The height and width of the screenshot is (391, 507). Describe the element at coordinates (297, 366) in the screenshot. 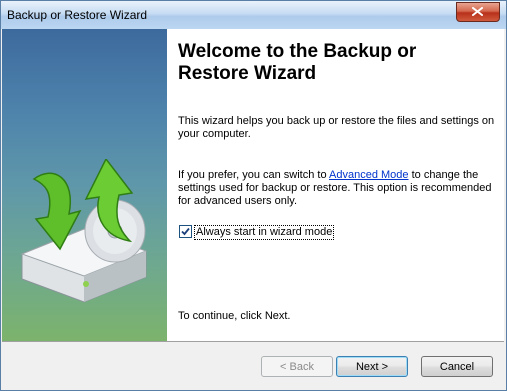

I see `back-button: < Back` at that location.